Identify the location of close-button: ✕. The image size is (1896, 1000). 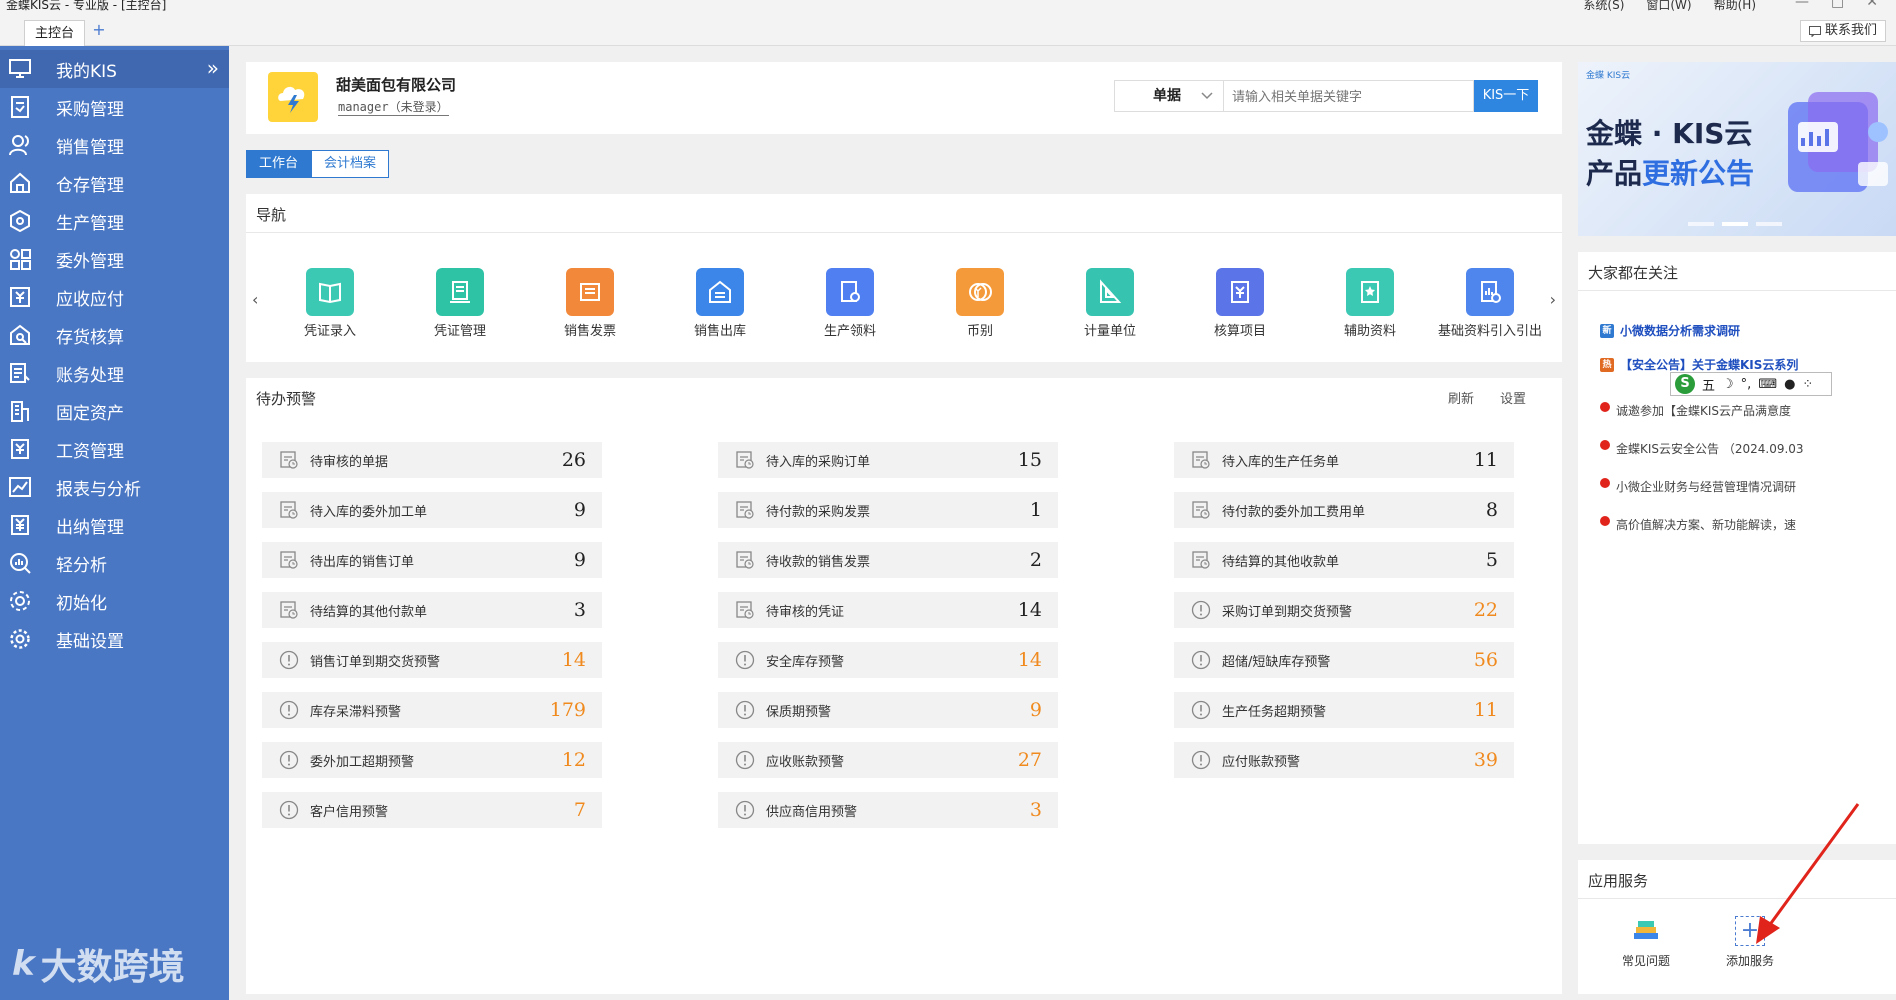
(1872, 5).